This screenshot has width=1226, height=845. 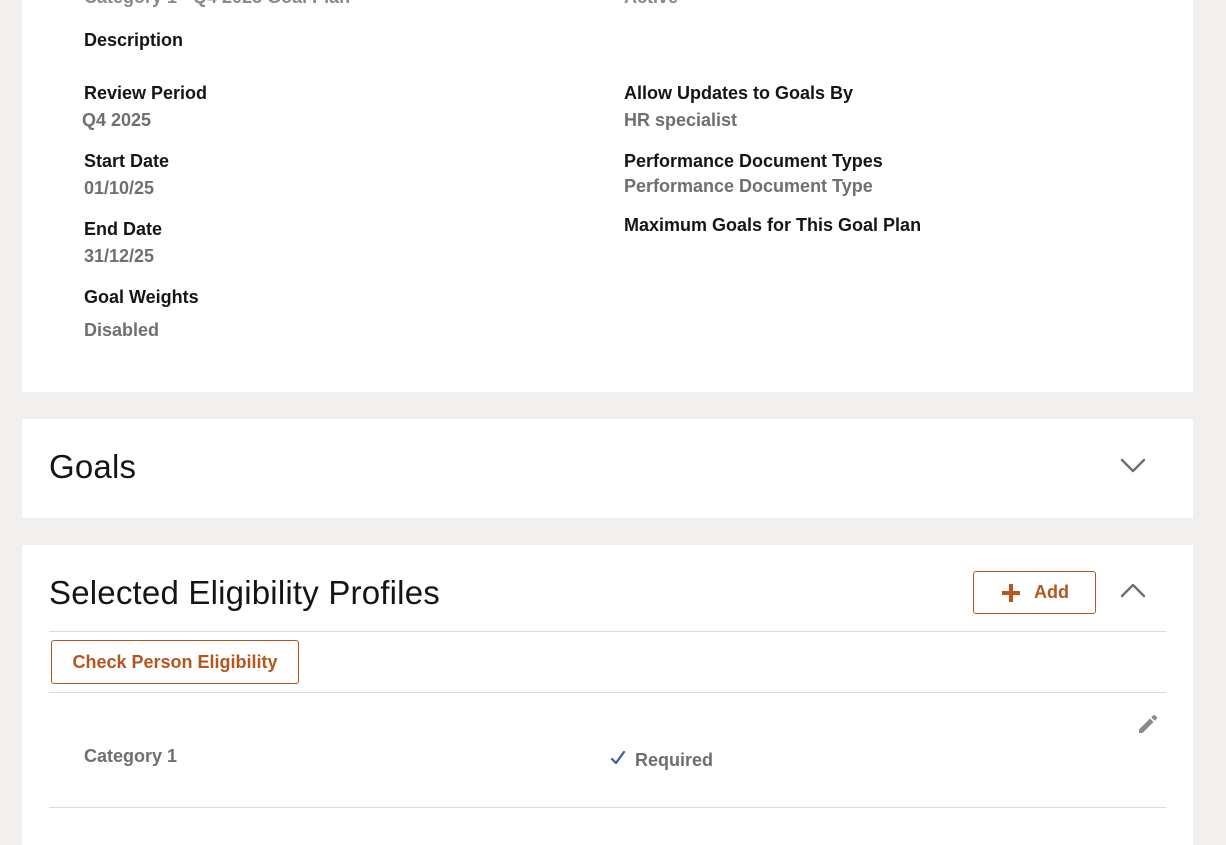 I want to click on add-button-label: Add, so click(x=1051, y=592).